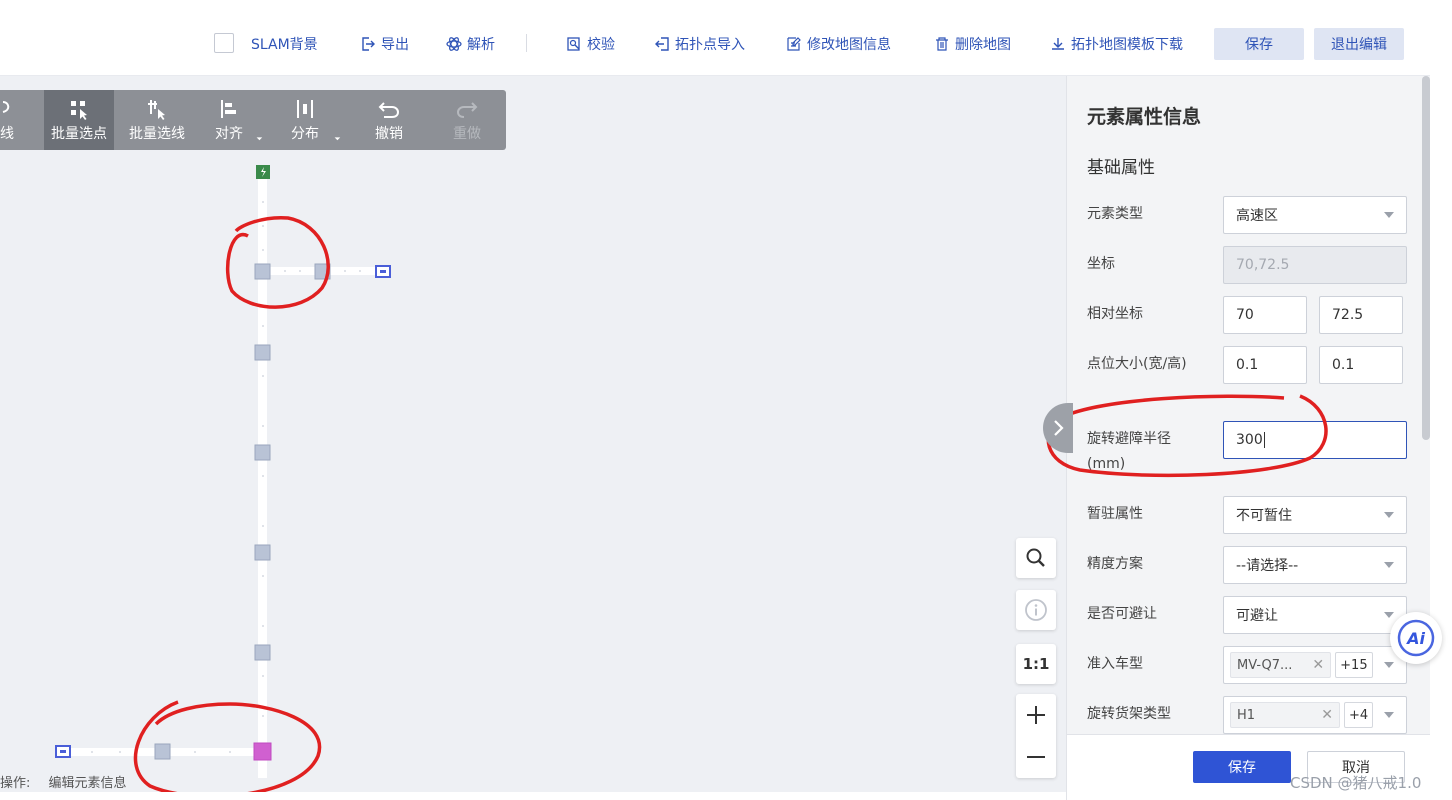 The height and width of the screenshot is (800, 1452). Describe the element at coordinates (17, 120) in the screenshot. I see `line-tool: 连线` at that location.